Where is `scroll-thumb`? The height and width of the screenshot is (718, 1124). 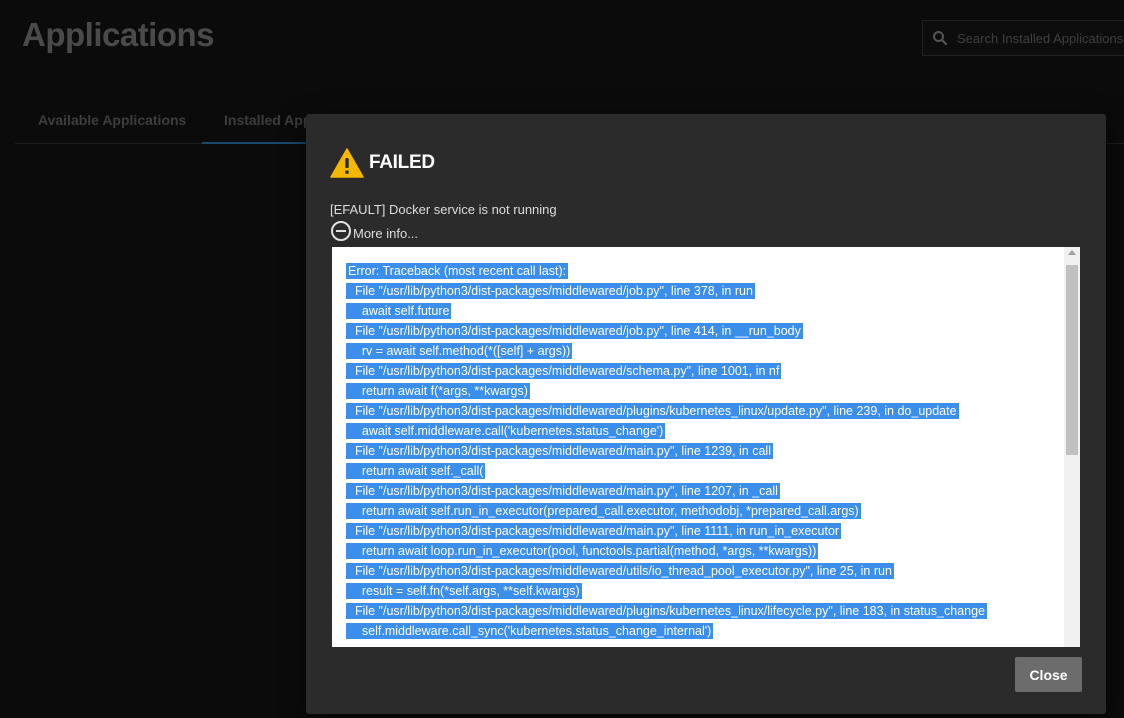
scroll-thumb is located at coordinates (1072, 360).